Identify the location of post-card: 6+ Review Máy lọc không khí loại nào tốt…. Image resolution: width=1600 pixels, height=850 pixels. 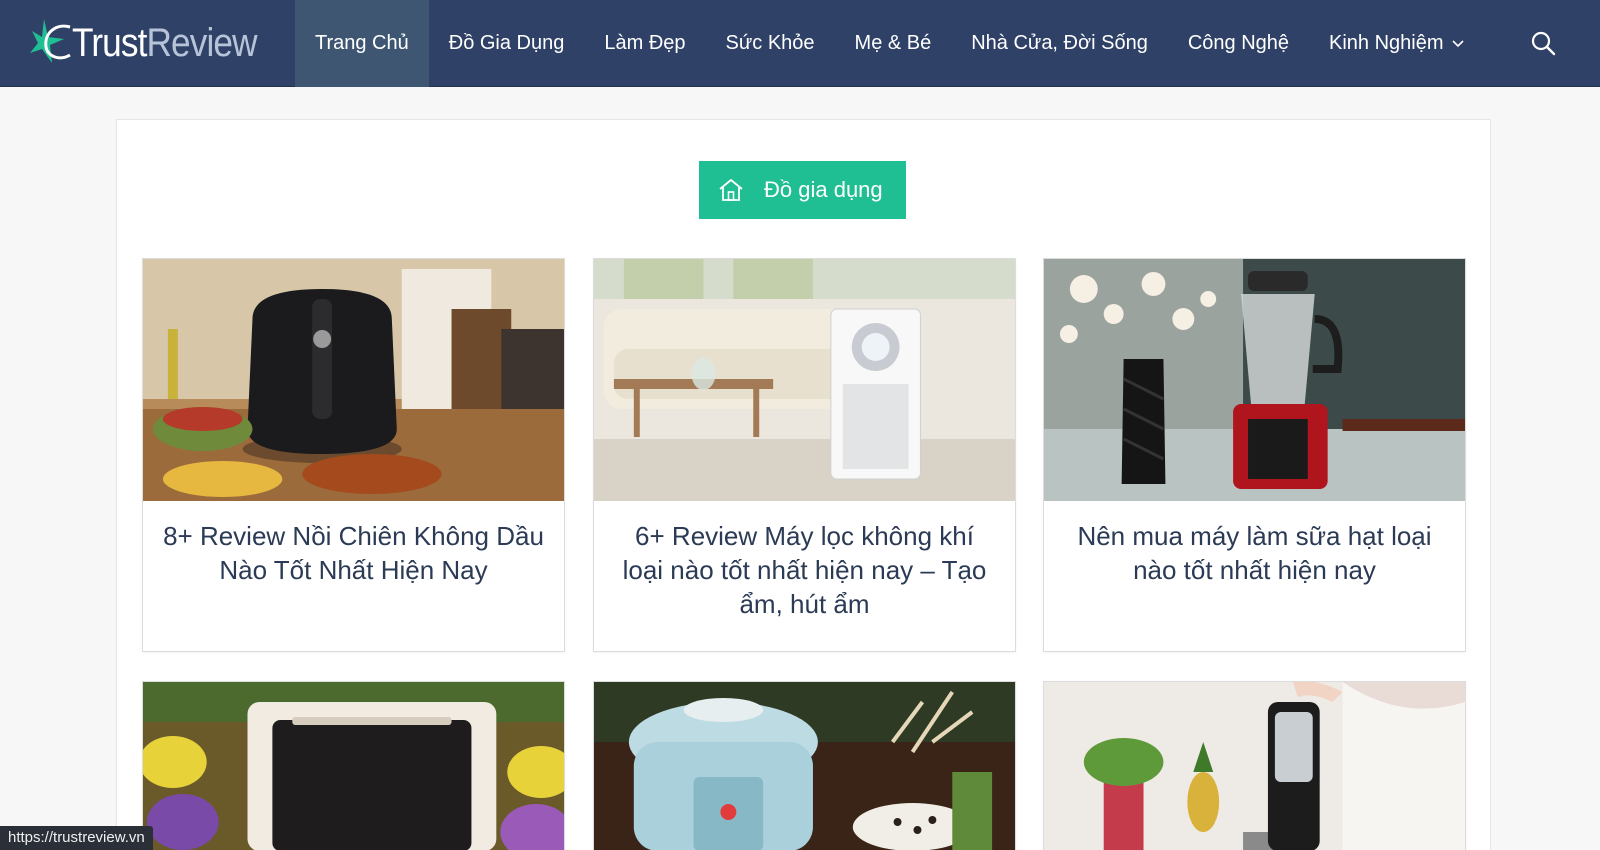
(804, 455).